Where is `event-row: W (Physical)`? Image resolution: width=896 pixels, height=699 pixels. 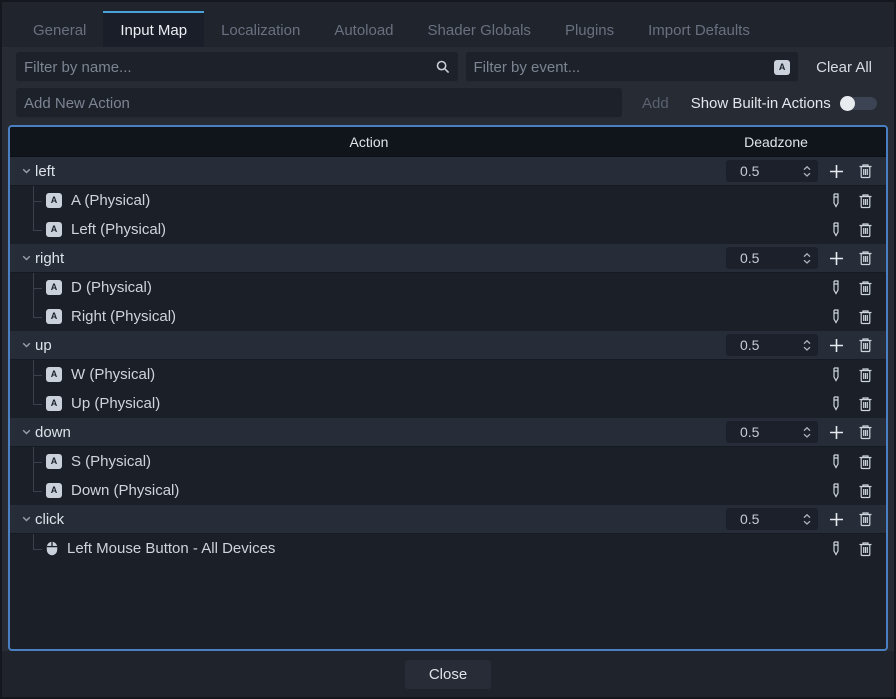 event-row: W (Physical) is located at coordinates (448, 374).